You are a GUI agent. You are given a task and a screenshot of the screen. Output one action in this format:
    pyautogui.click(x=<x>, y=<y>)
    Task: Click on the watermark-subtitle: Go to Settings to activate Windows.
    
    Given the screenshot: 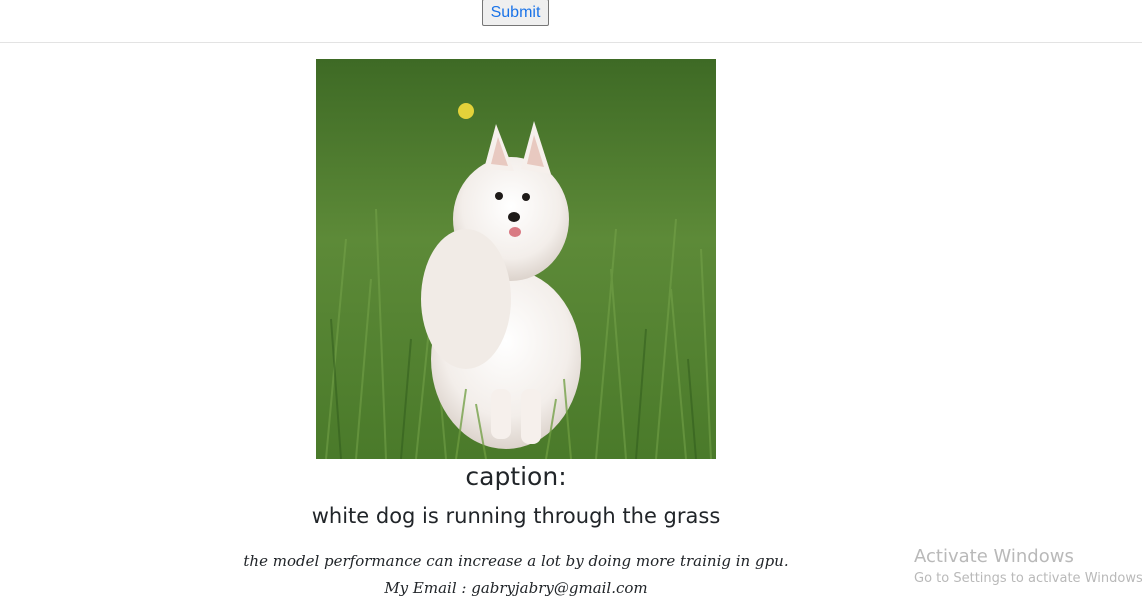 What is the action you would take?
    pyautogui.click(x=1028, y=578)
    